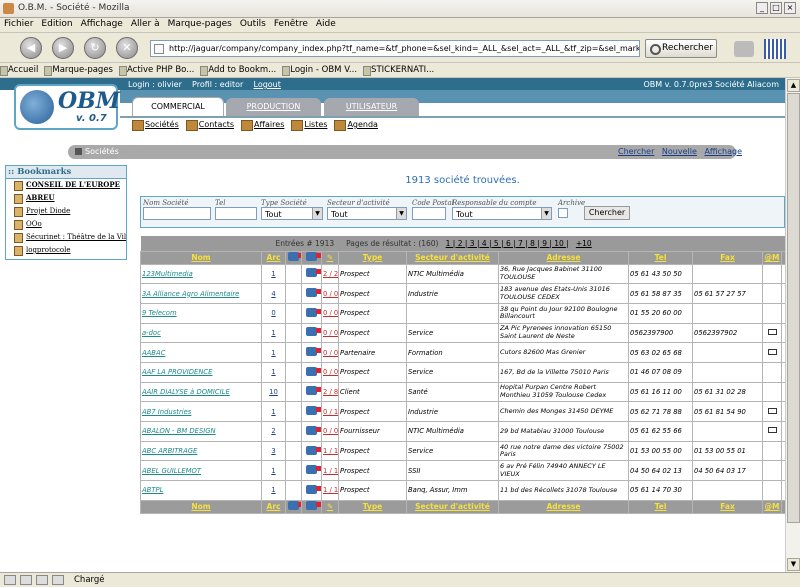 The image size is (800, 587). Describe the element at coordinates (679, 151) in the screenshot. I see `link-nouvelle: Nouvelle` at that location.